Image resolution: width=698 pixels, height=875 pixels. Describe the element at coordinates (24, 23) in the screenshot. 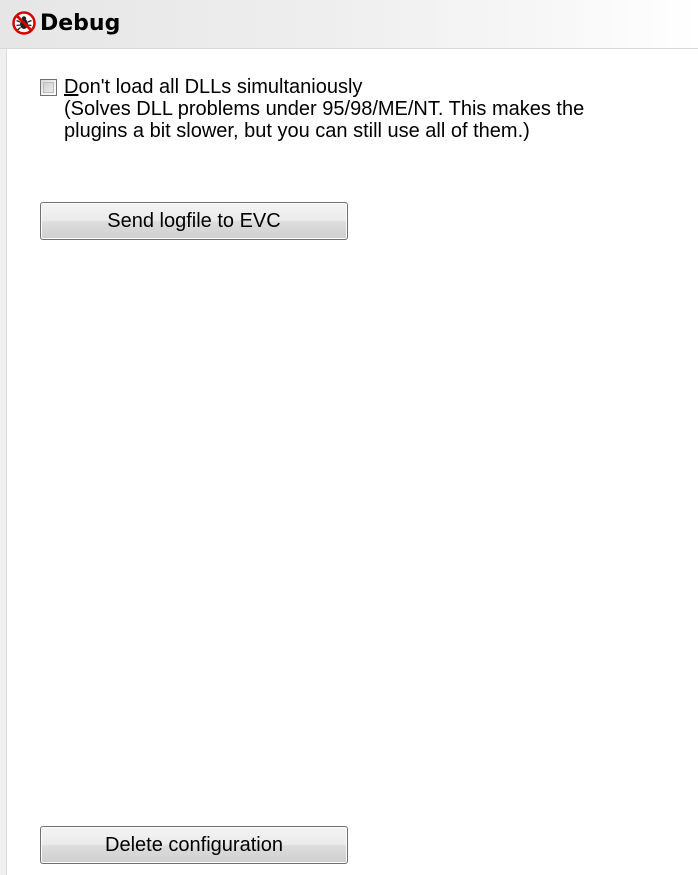

I see `debug-no-bug-icon` at that location.